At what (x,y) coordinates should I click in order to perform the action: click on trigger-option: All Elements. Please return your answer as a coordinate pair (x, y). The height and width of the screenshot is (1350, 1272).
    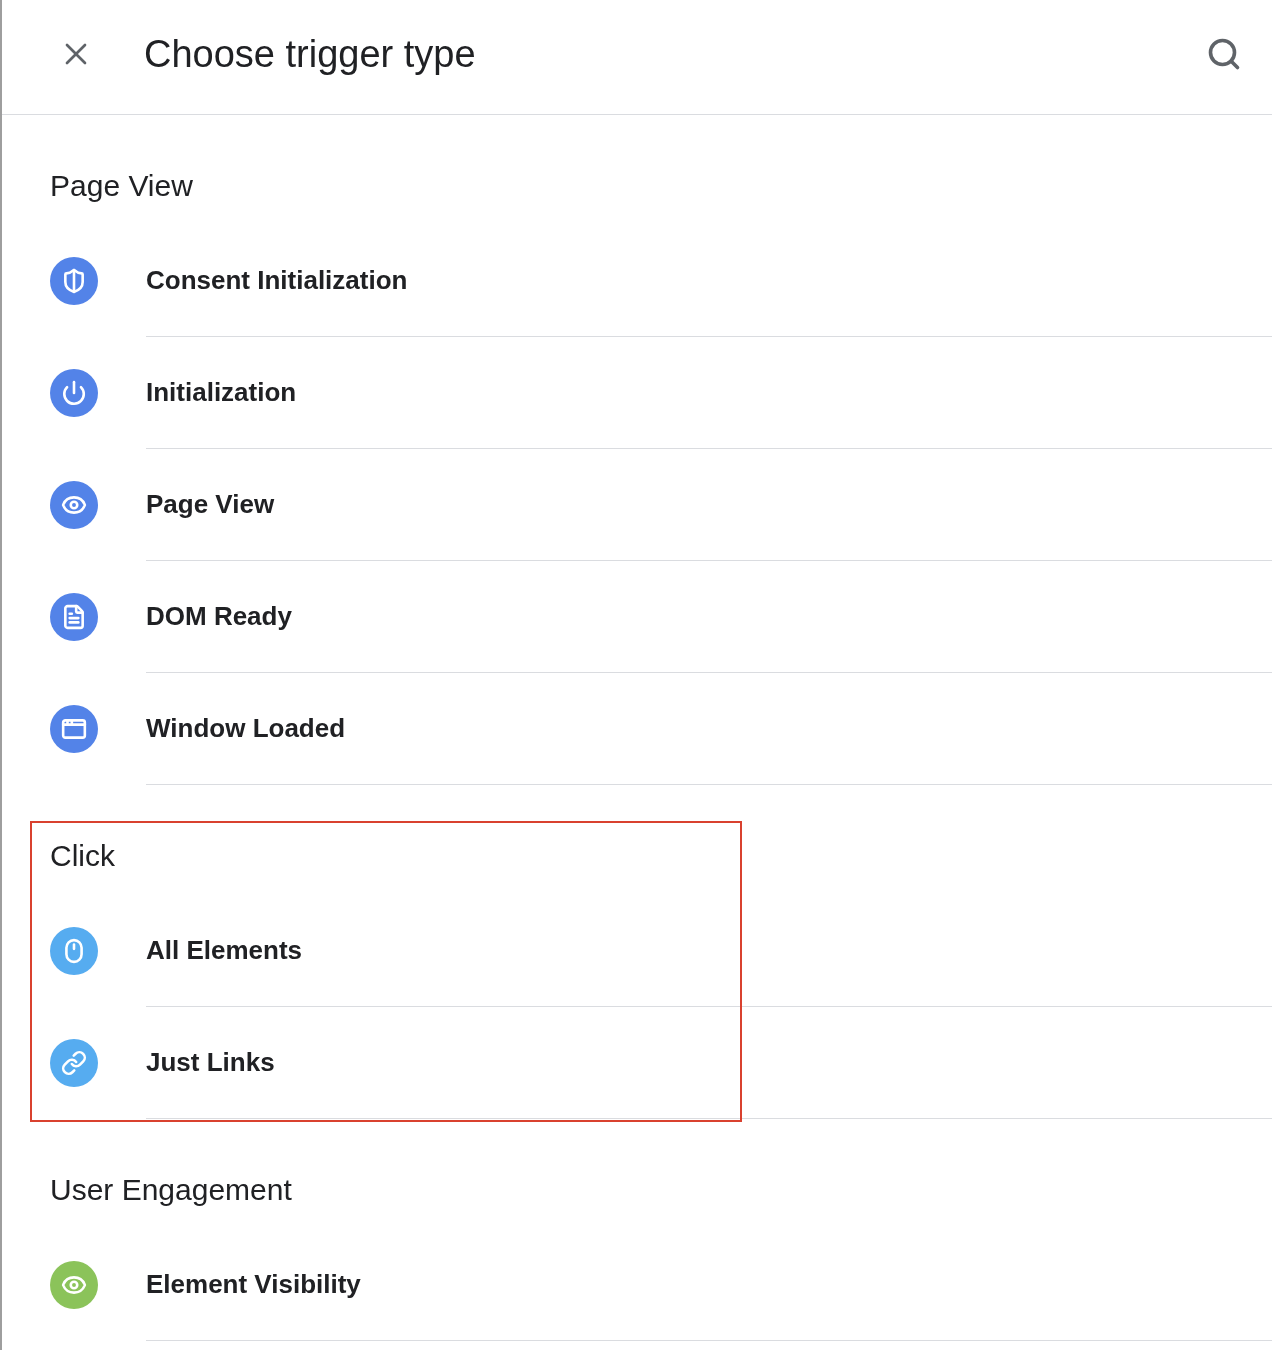
    Looking at the image, I should click on (224, 950).